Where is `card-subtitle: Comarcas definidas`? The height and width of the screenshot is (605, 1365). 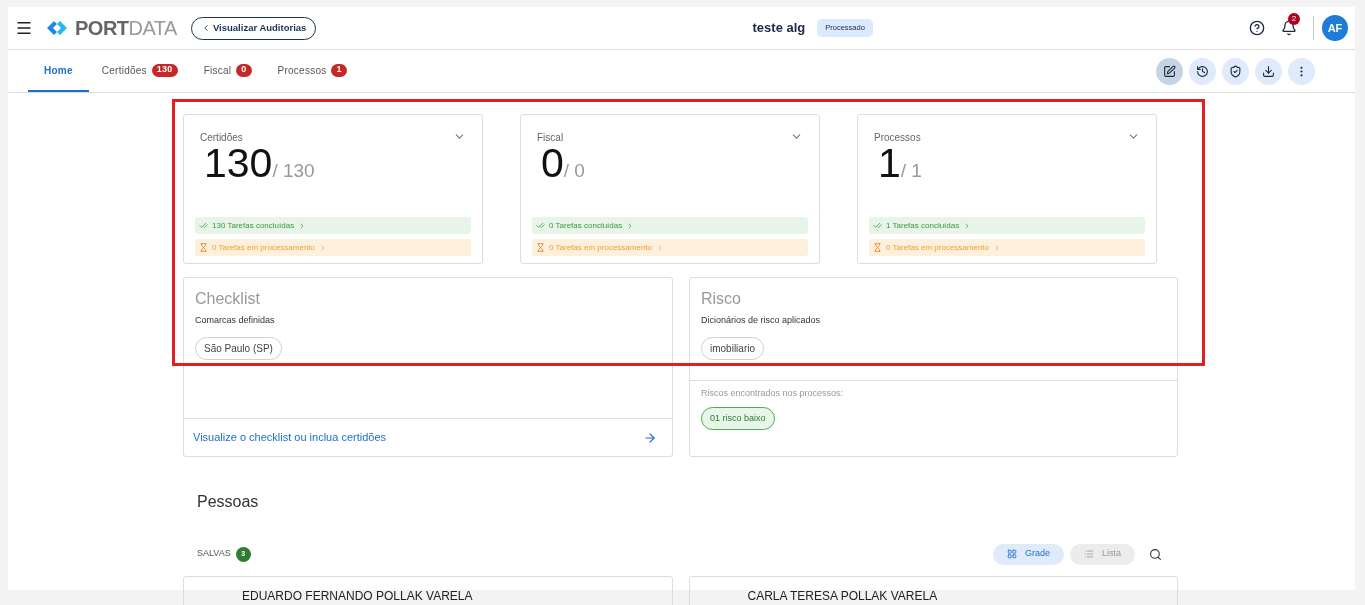
card-subtitle: Comarcas definidas is located at coordinates (235, 320).